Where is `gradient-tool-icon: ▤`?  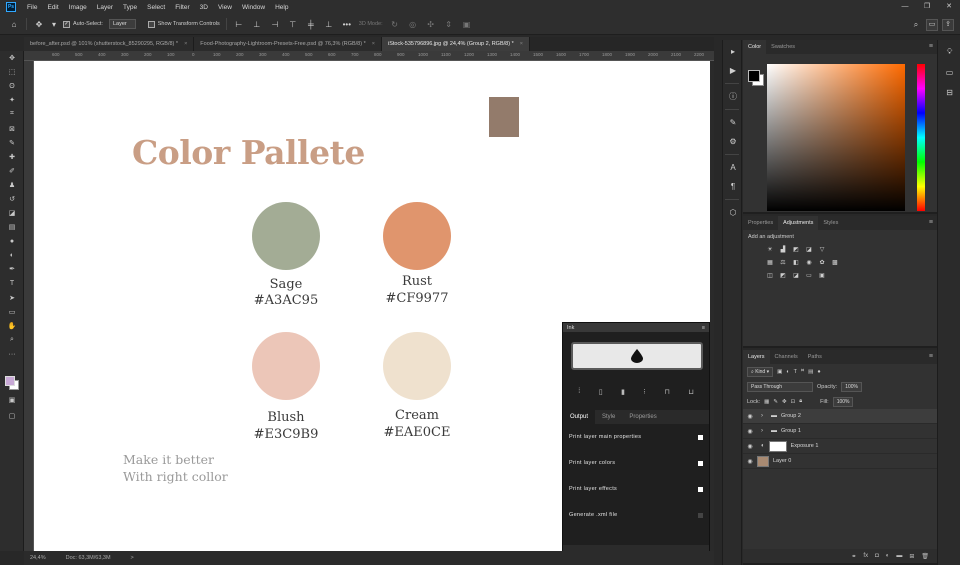
gradient-tool-icon: ▤ is located at coordinates (12, 227).